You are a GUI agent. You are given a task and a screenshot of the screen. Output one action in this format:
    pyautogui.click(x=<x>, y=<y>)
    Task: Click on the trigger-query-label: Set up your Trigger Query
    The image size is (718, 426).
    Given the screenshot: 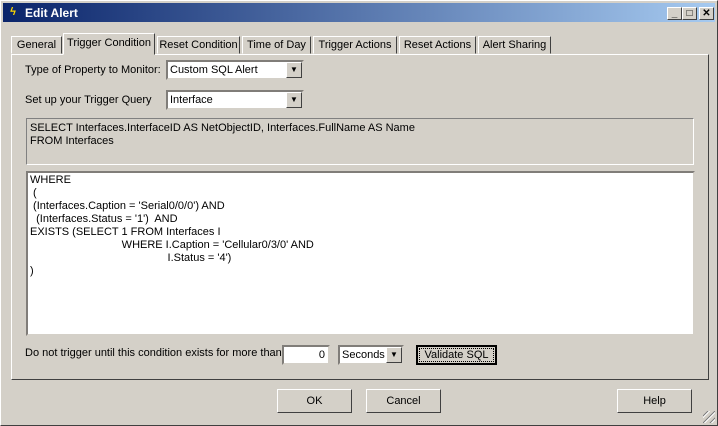 What is the action you would take?
    pyautogui.click(x=88, y=100)
    